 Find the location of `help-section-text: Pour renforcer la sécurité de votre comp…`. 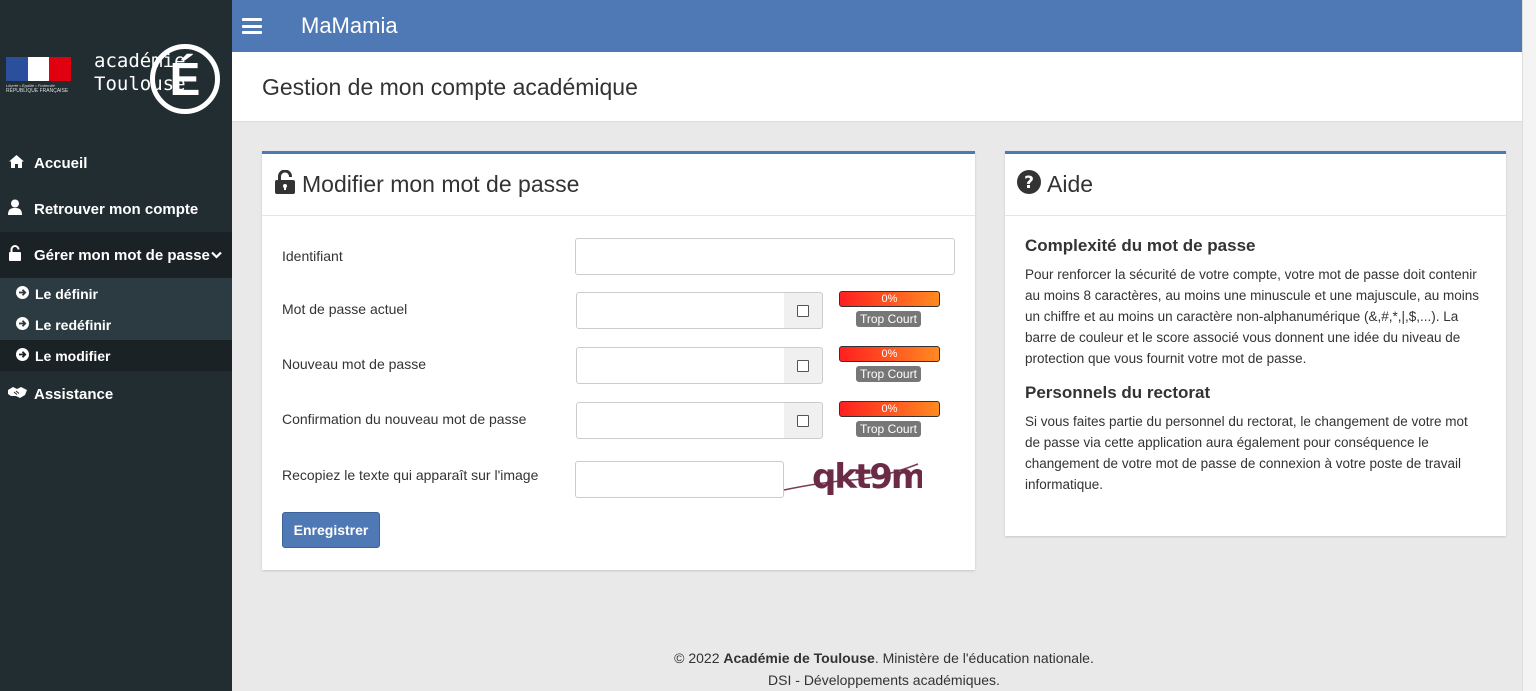

help-section-text: Pour renforcer la sécurité de votre comp… is located at coordinates (1252, 316).